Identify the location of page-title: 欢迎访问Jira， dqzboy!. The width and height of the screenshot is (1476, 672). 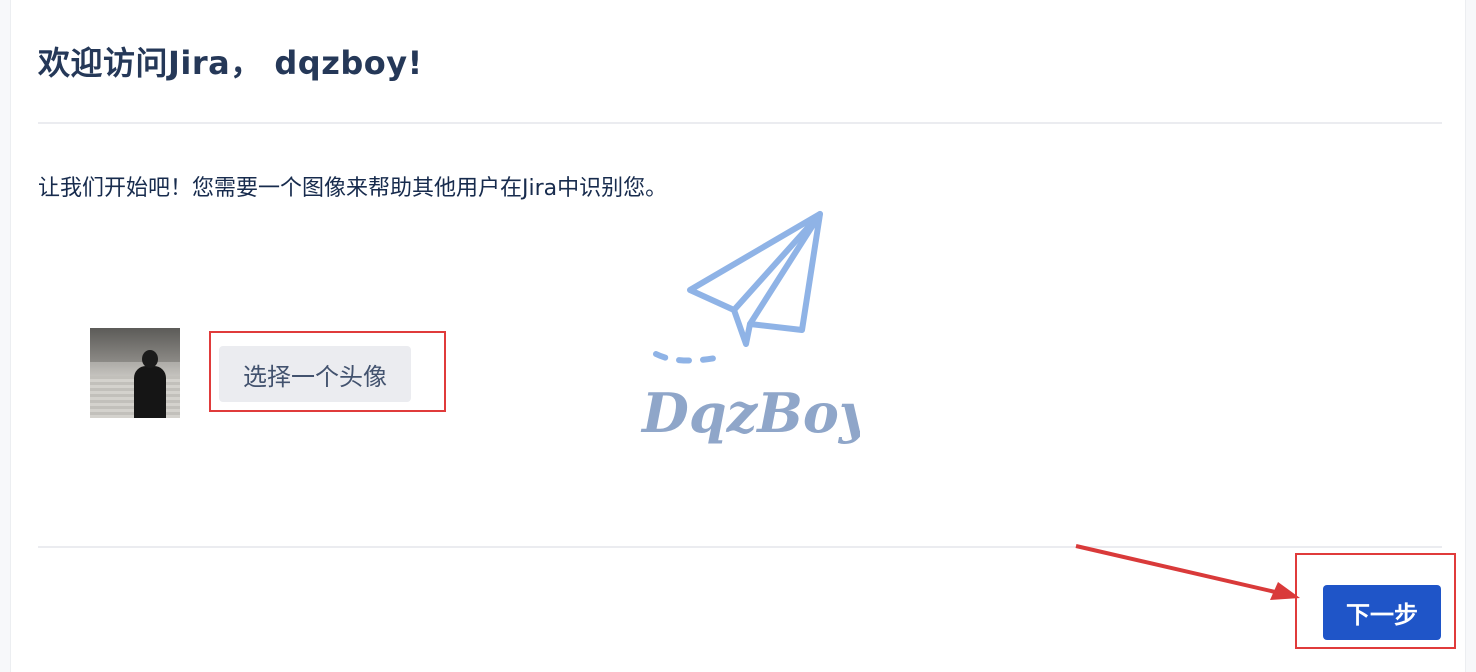
(230, 63).